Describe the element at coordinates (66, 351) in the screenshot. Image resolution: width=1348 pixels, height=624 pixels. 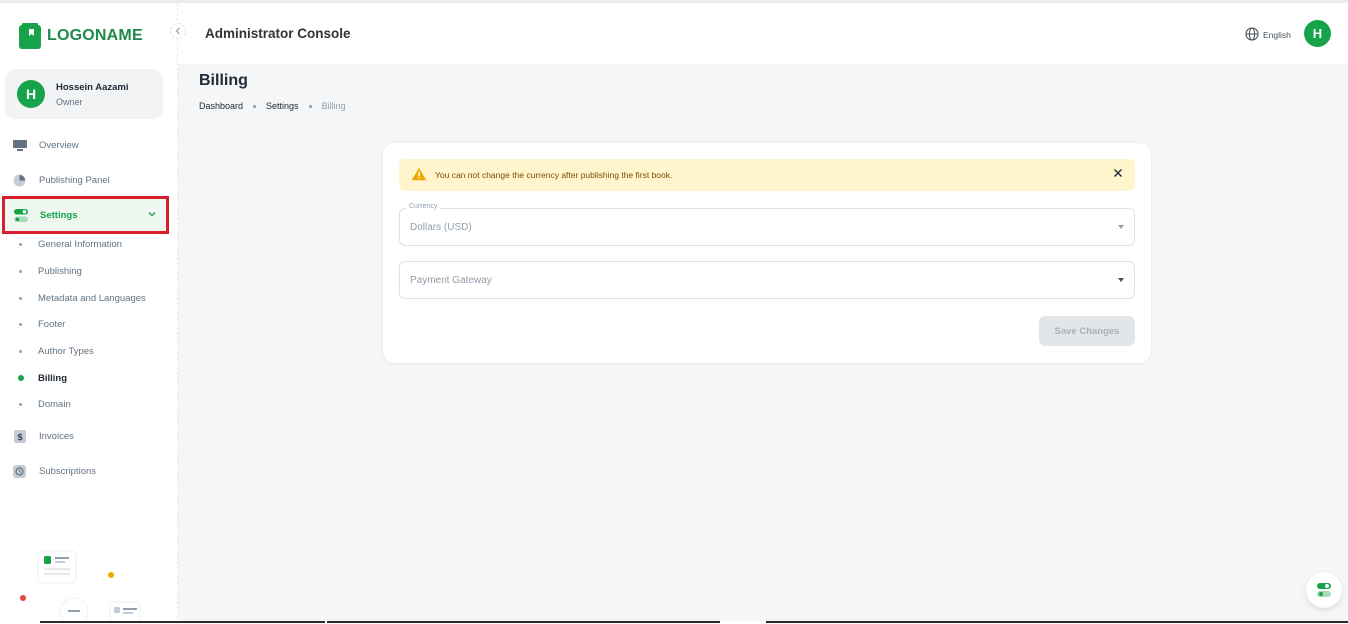
I see `sidebar-subitem-label: Author Types` at that location.